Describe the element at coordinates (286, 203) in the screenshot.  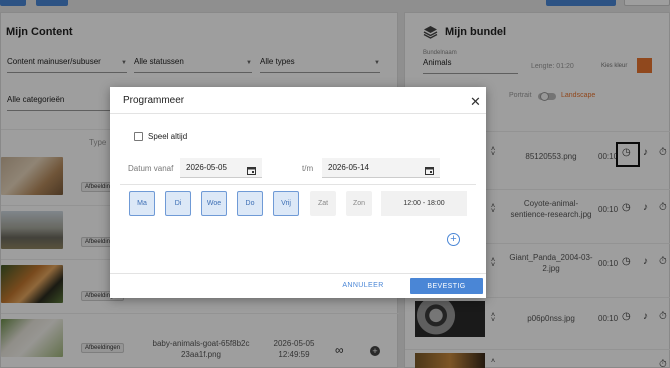
I see `day-toggle-friday: Vrij` at that location.